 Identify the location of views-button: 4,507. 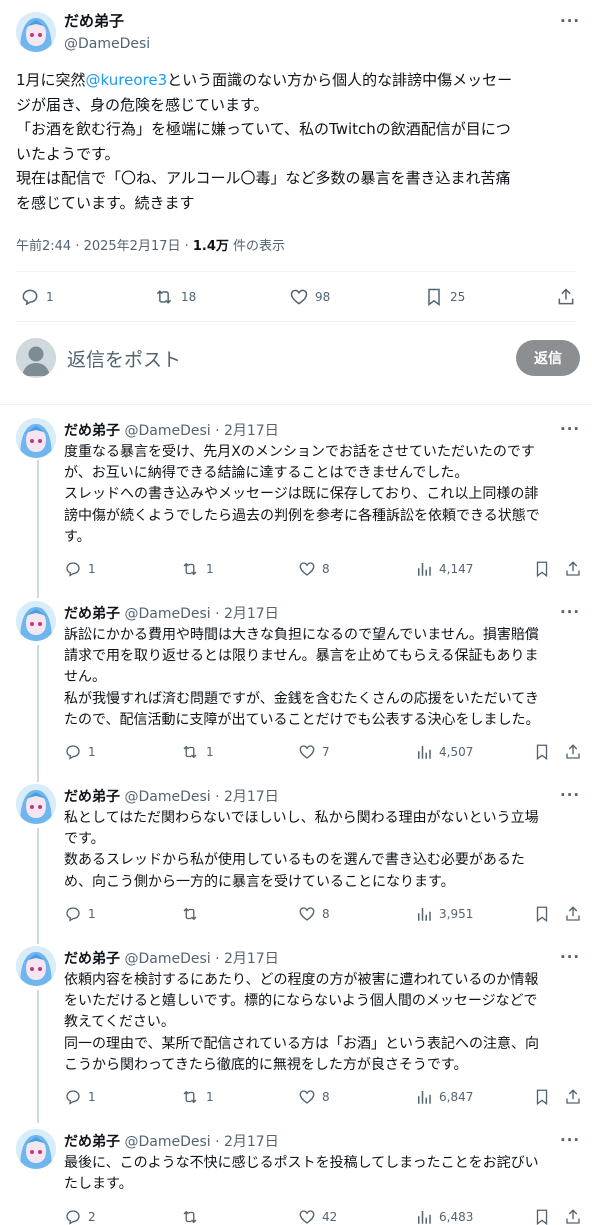
(444, 752).